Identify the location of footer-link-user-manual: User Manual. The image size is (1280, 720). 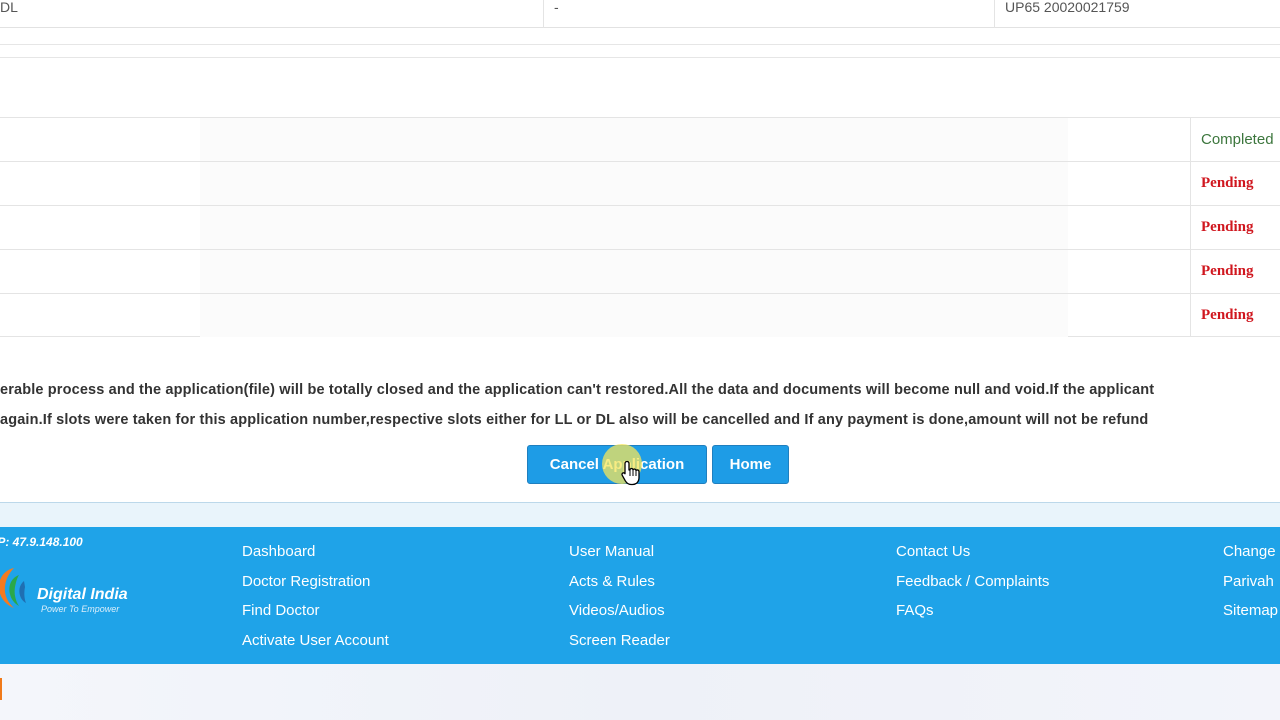
(619, 552).